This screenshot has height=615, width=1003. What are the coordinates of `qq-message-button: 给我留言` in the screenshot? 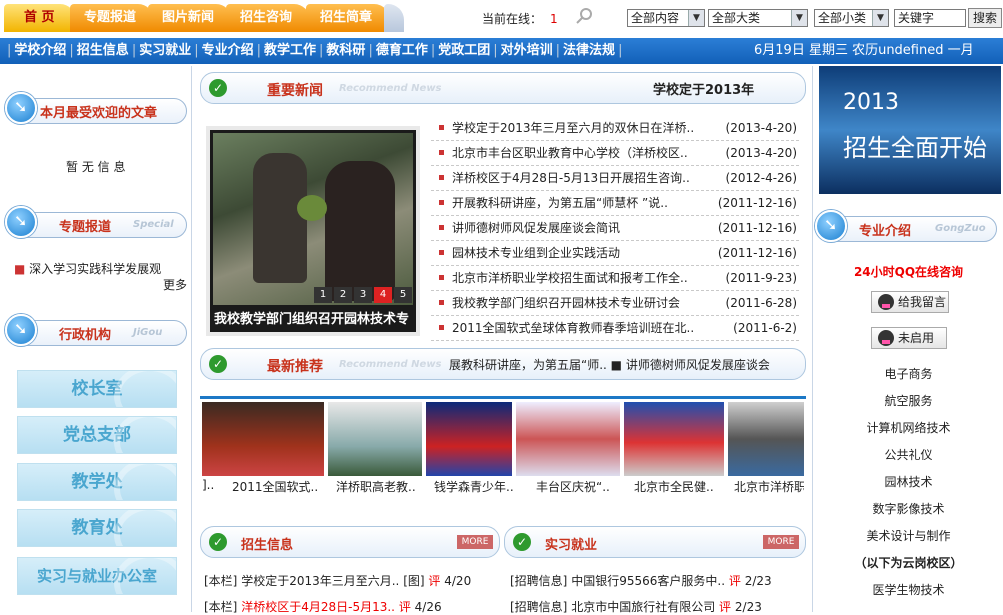 It's located at (910, 302).